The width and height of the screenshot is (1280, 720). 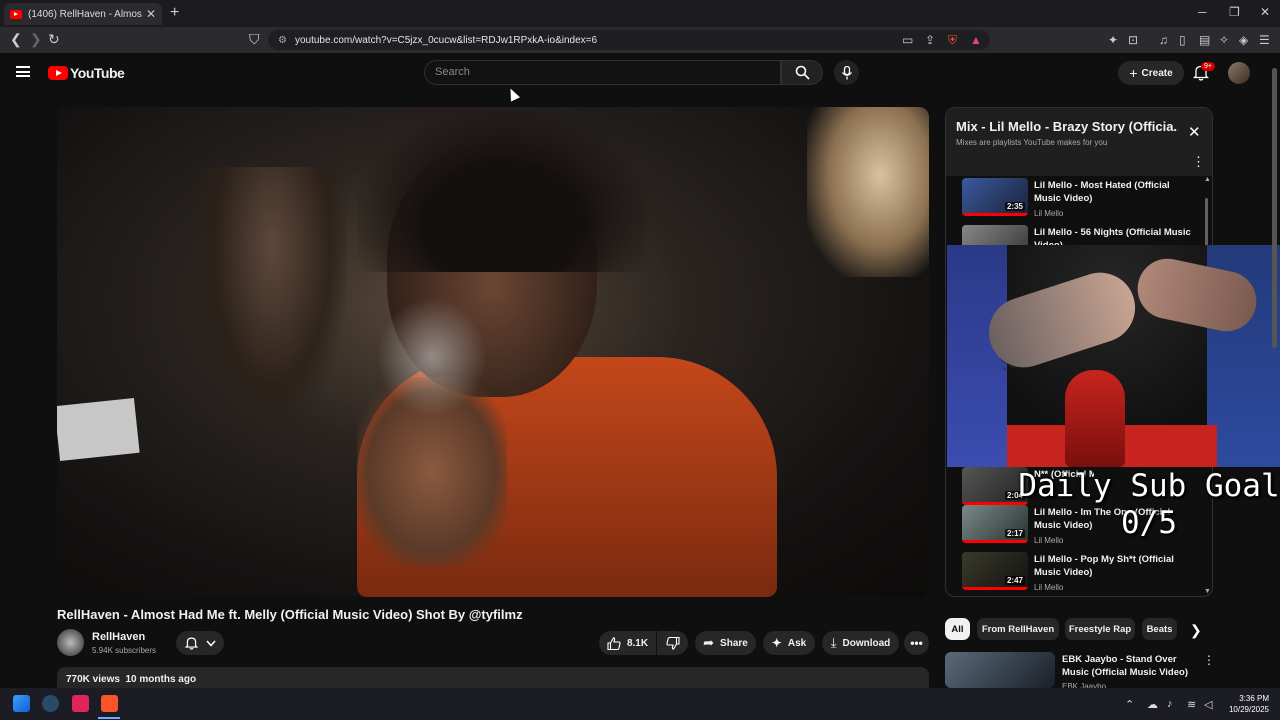 I want to click on like-button: 8.1K, so click(x=627, y=643).